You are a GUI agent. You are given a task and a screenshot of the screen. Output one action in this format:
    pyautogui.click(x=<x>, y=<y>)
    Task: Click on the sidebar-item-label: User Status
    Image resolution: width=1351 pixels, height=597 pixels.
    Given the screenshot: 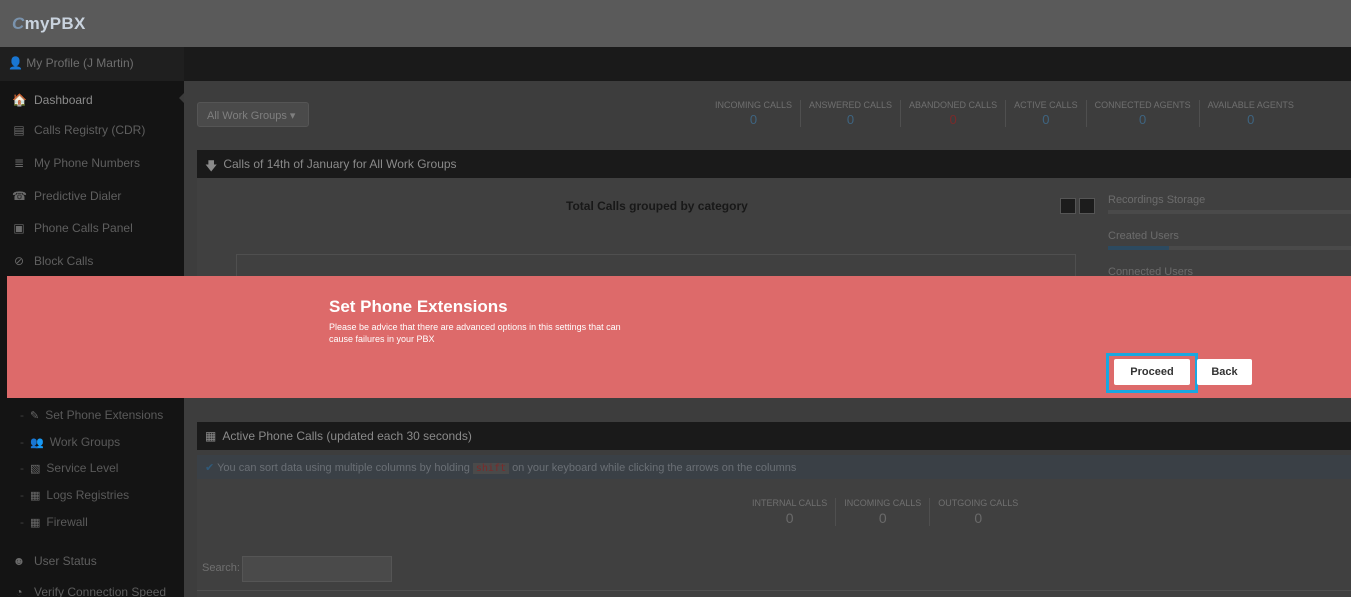 What is the action you would take?
    pyautogui.click(x=65, y=561)
    